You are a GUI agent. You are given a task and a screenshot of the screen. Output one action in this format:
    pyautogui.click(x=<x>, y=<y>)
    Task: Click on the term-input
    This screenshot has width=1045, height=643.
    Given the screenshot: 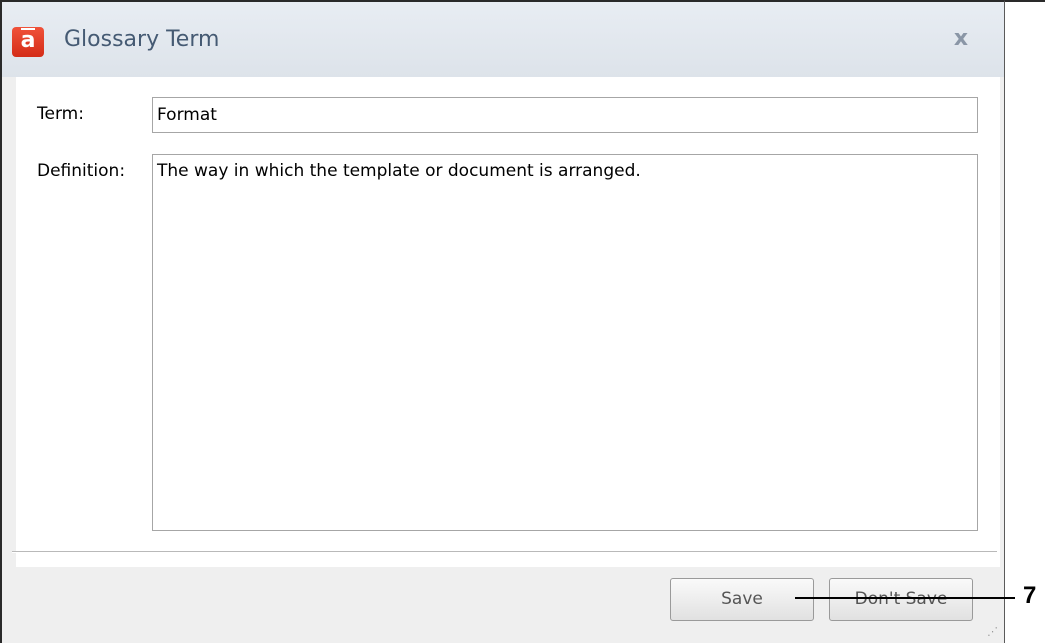 What is the action you would take?
    pyautogui.click(x=565, y=115)
    